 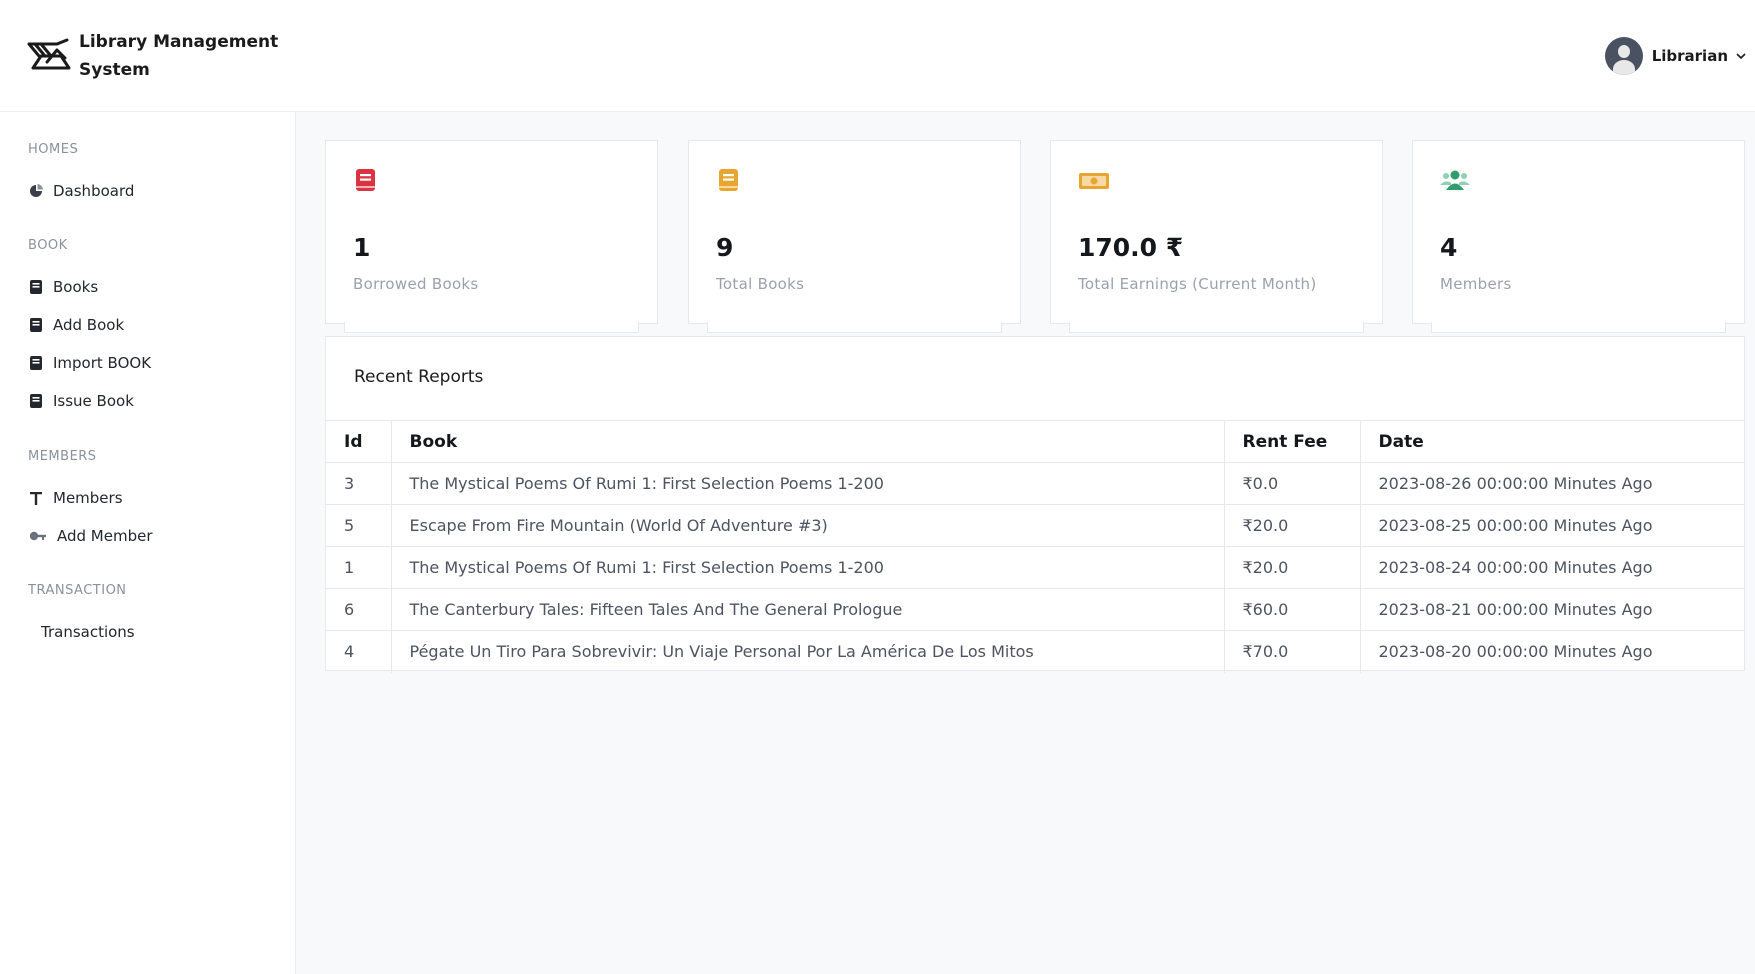 What do you see at coordinates (1291, 651) in the screenshot?
I see `cell-rent-fee: ₹70.0` at bounding box center [1291, 651].